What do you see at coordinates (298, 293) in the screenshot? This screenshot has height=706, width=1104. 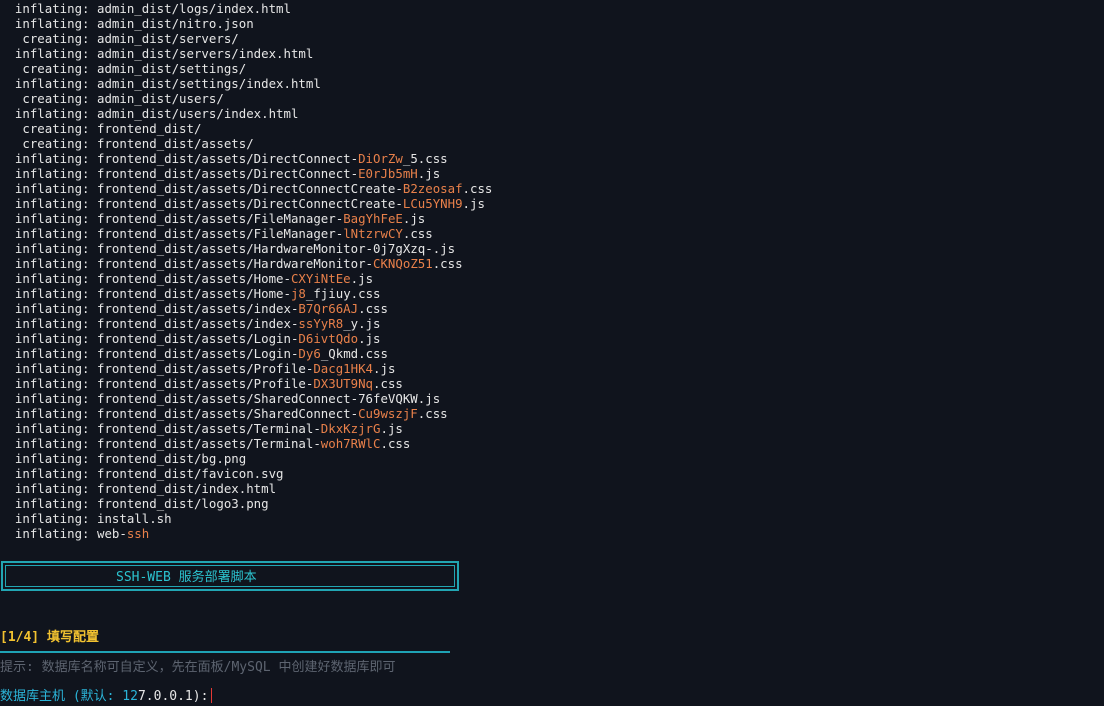 I see `log-path-hash: j8` at bounding box center [298, 293].